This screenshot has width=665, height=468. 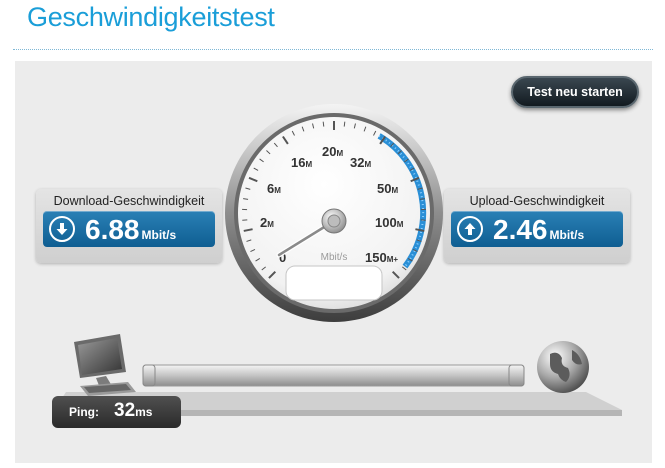 What do you see at coordinates (62, 229) in the screenshot?
I see `arrow-down-icon` at bounding box center [62, 229].